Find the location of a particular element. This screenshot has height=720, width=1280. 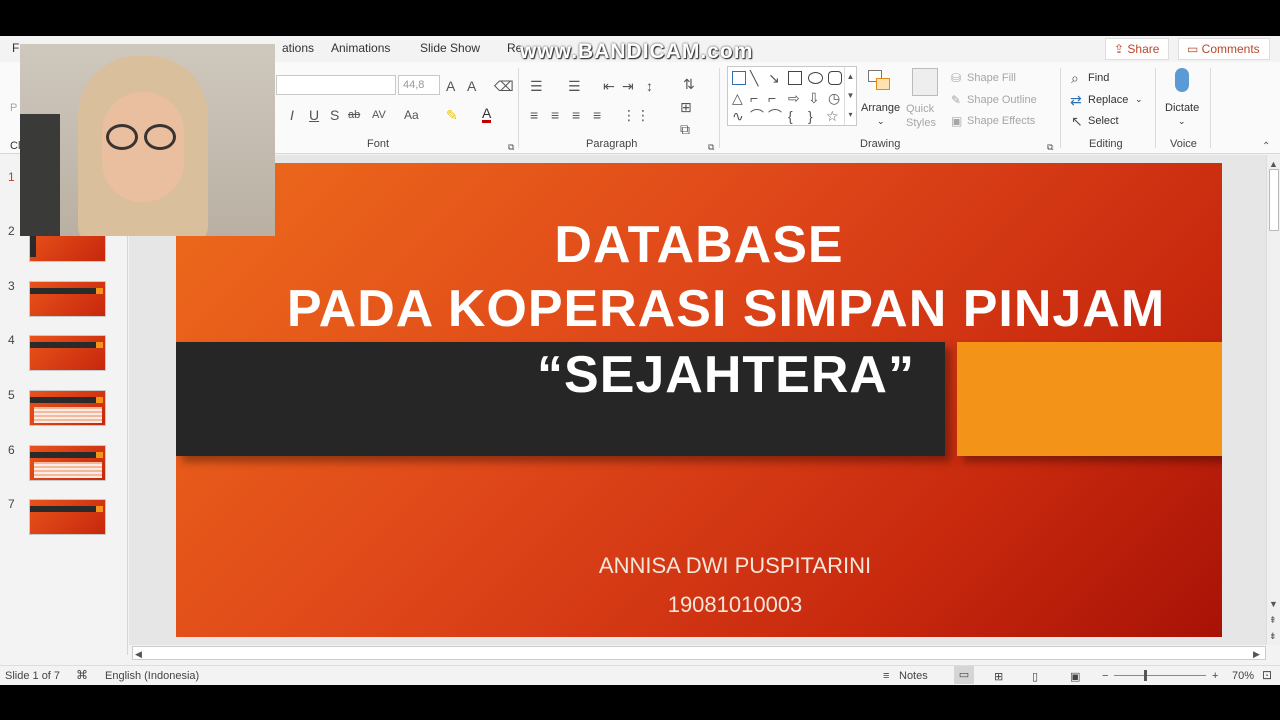

arrange-dropdown-icon: ⌄ is located at coordinates (881, 121).